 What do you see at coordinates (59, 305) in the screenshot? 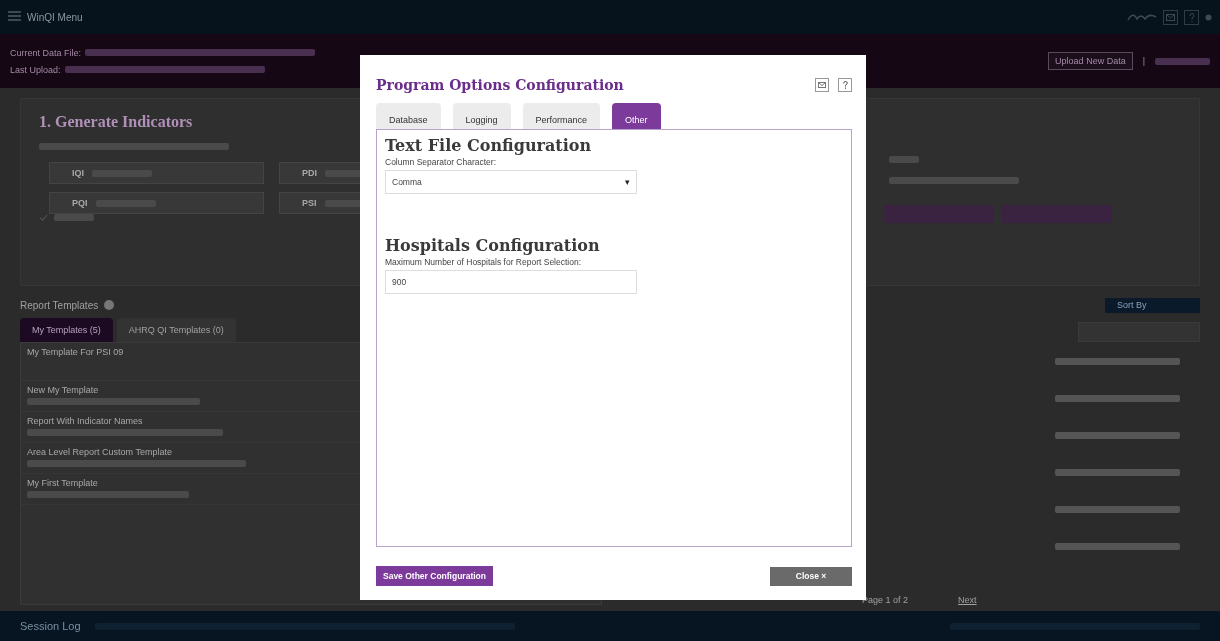
I see `section-title: Report Templates` at bounding box center [59, 305].